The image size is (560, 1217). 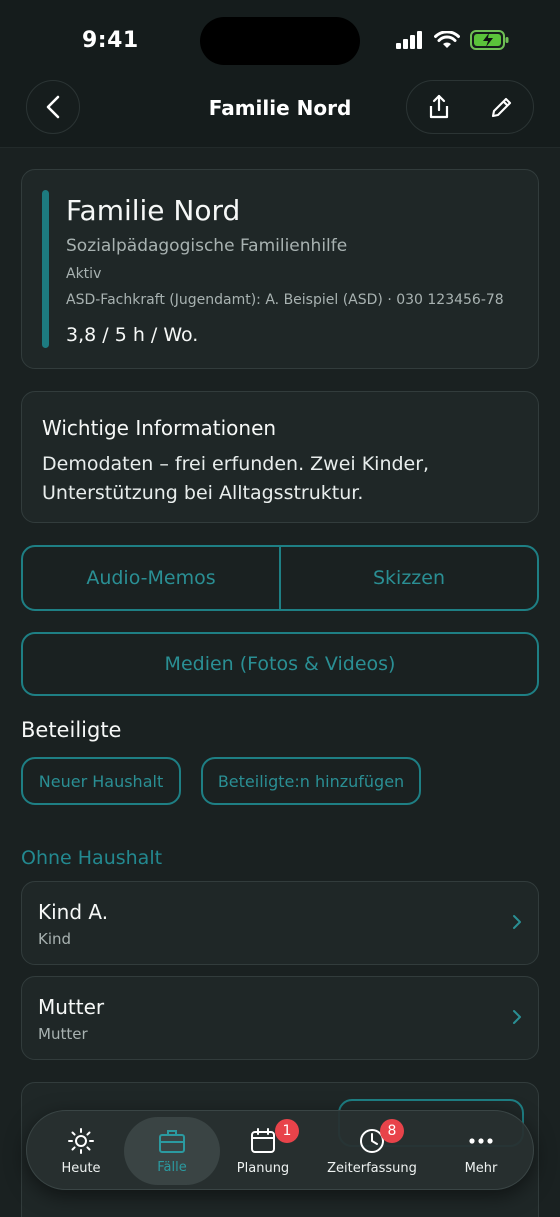 What do you see at coordinates (73, 912) in the screenshot?
I see `person-name: Kind A.` at bounding box center [73, 912].